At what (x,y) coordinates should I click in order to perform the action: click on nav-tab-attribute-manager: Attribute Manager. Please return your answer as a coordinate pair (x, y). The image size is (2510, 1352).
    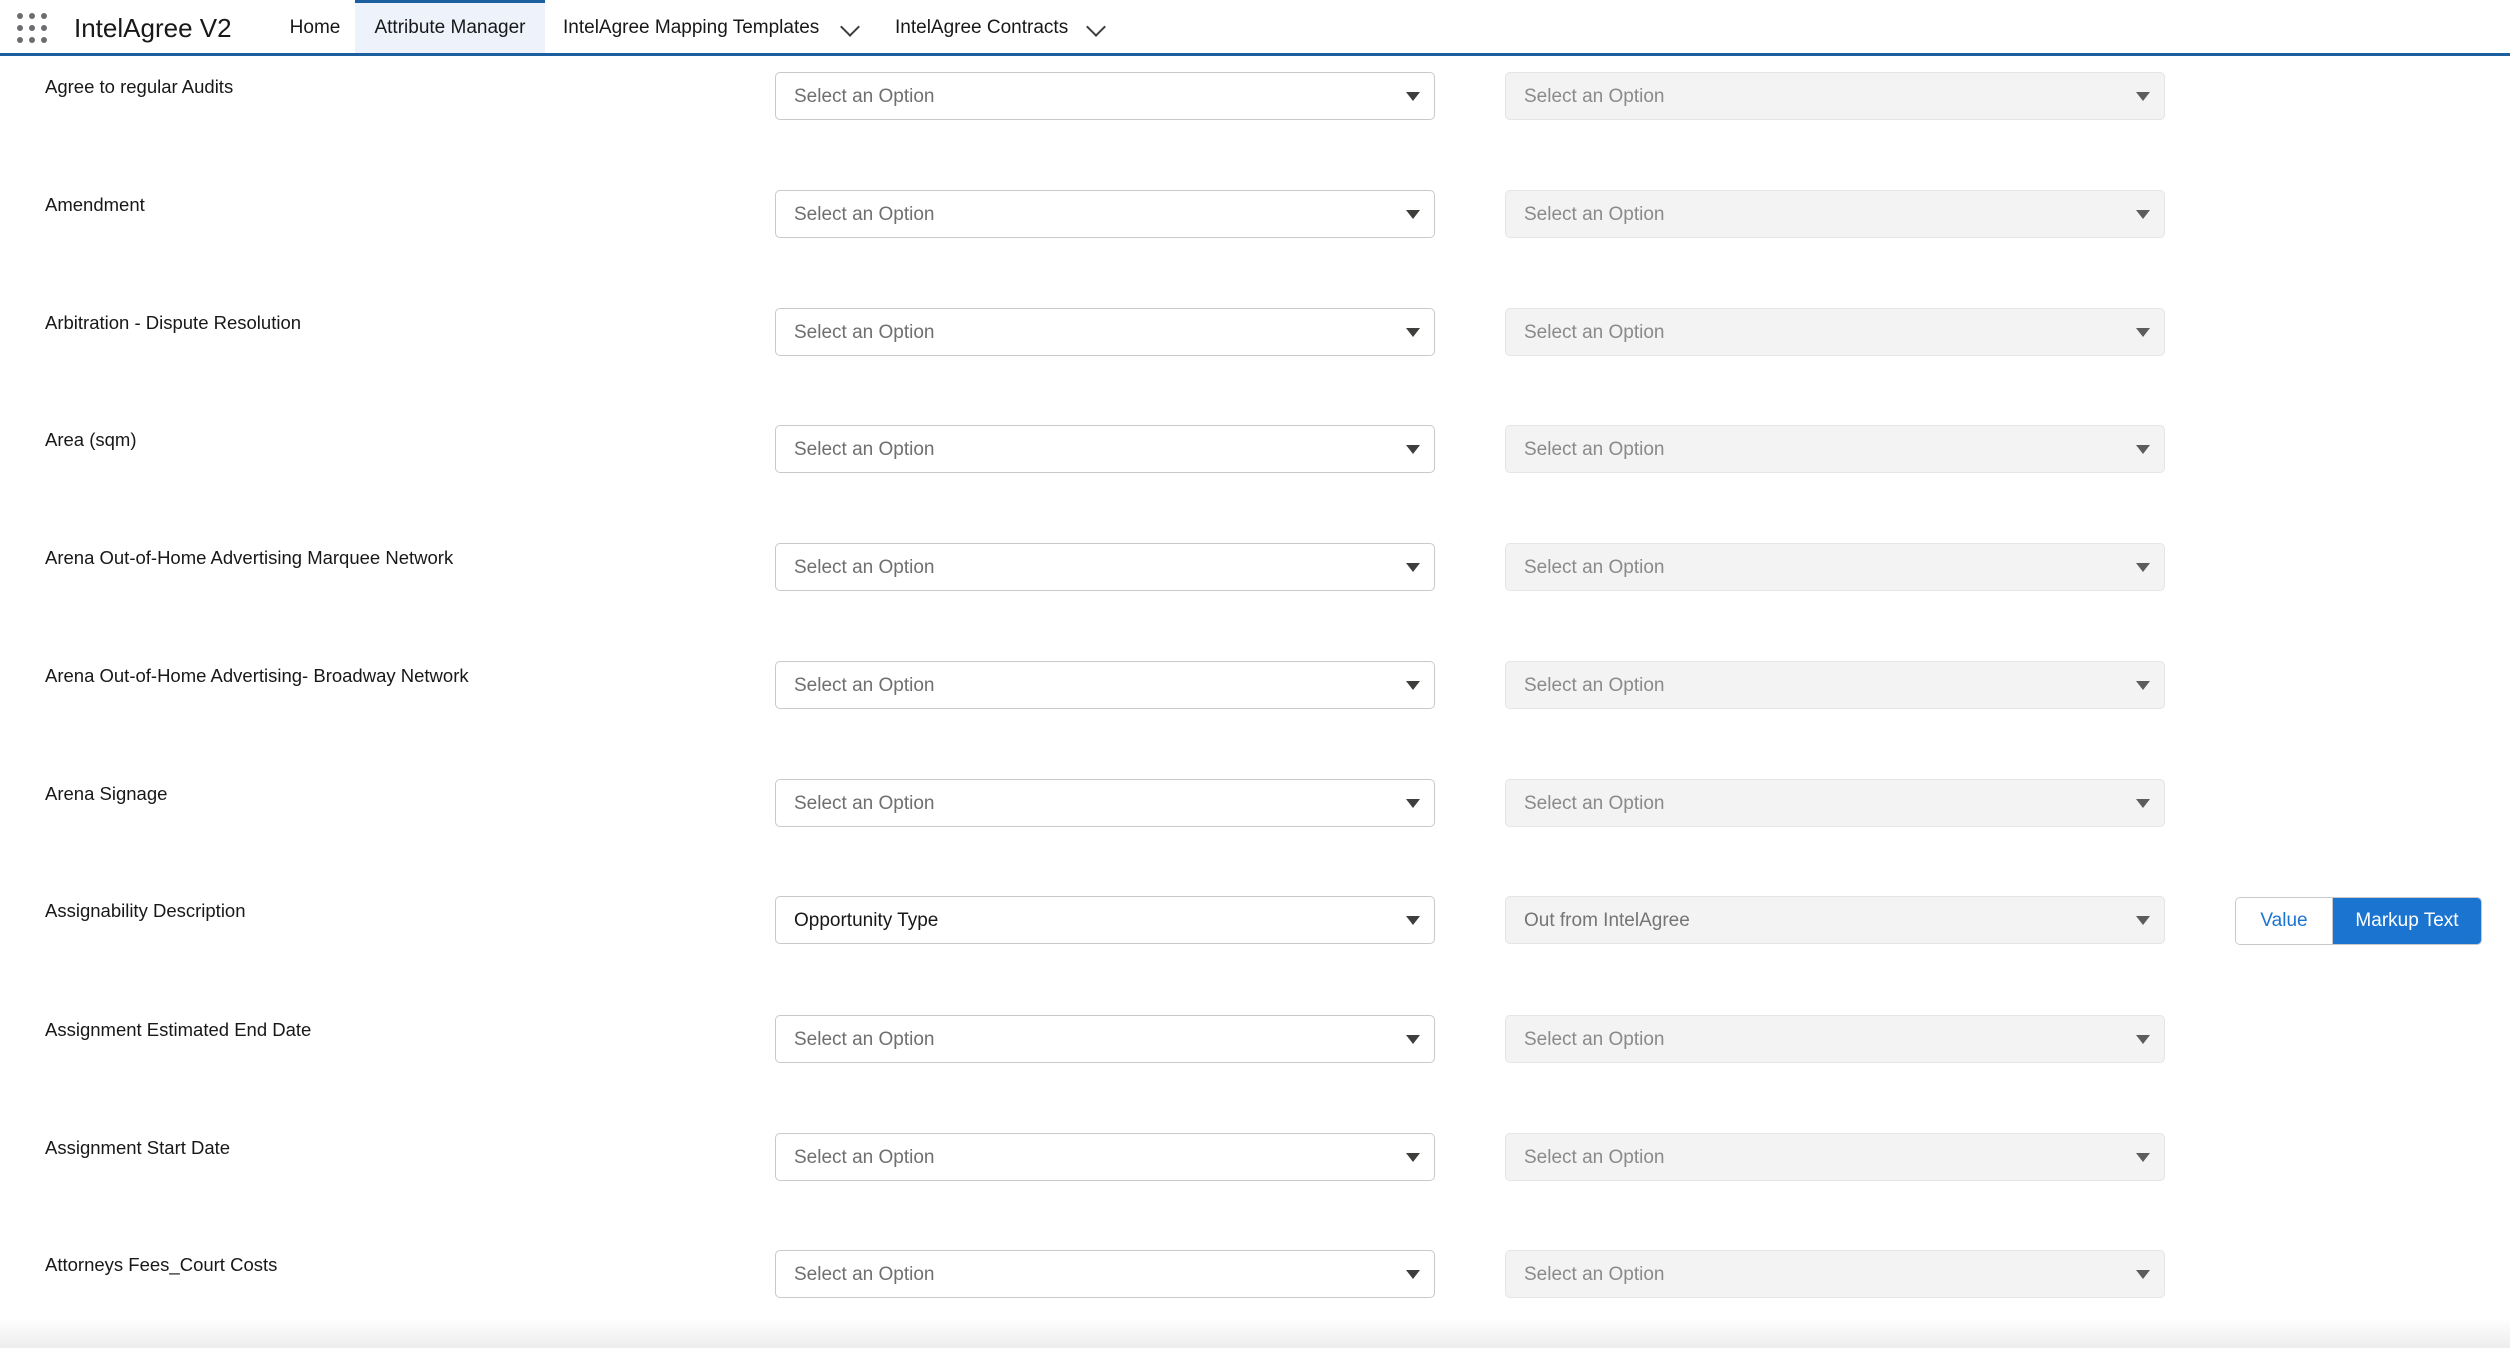
    Looking at the image, I should click on (450, 26).